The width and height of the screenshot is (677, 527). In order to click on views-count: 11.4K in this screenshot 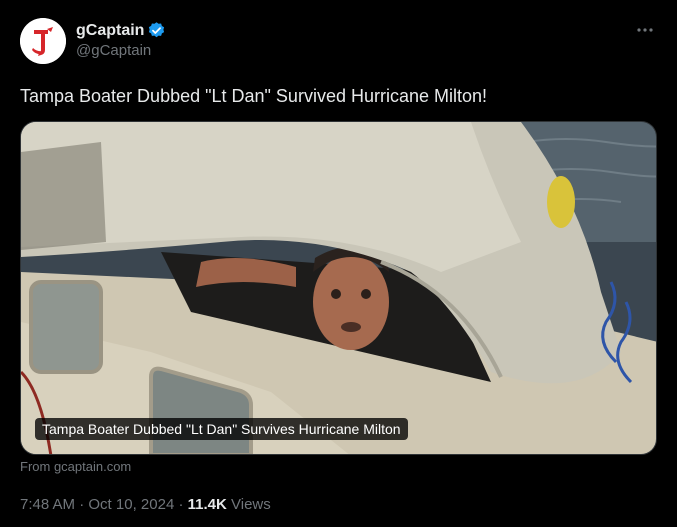, I will do `click(207, 504)`.